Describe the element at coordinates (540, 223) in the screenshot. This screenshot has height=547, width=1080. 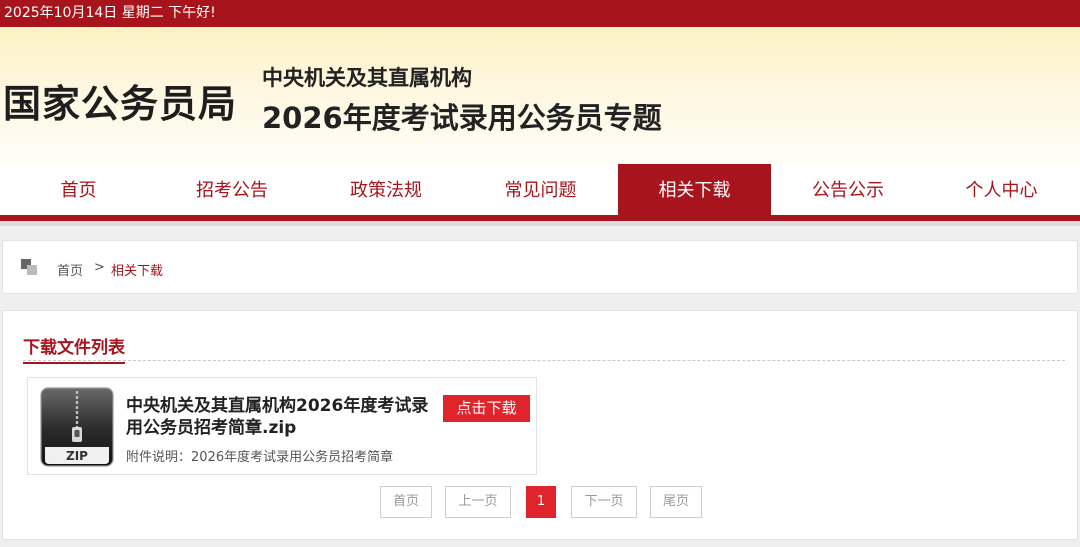
I see `nav-shadow` at that location.